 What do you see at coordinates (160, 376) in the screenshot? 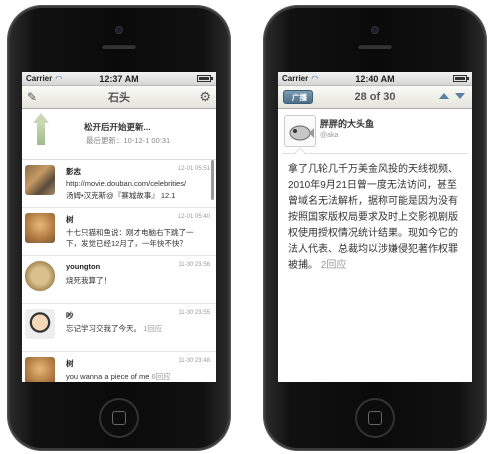
I see `reply-count: 6回应` at bounding box center [160, 376].